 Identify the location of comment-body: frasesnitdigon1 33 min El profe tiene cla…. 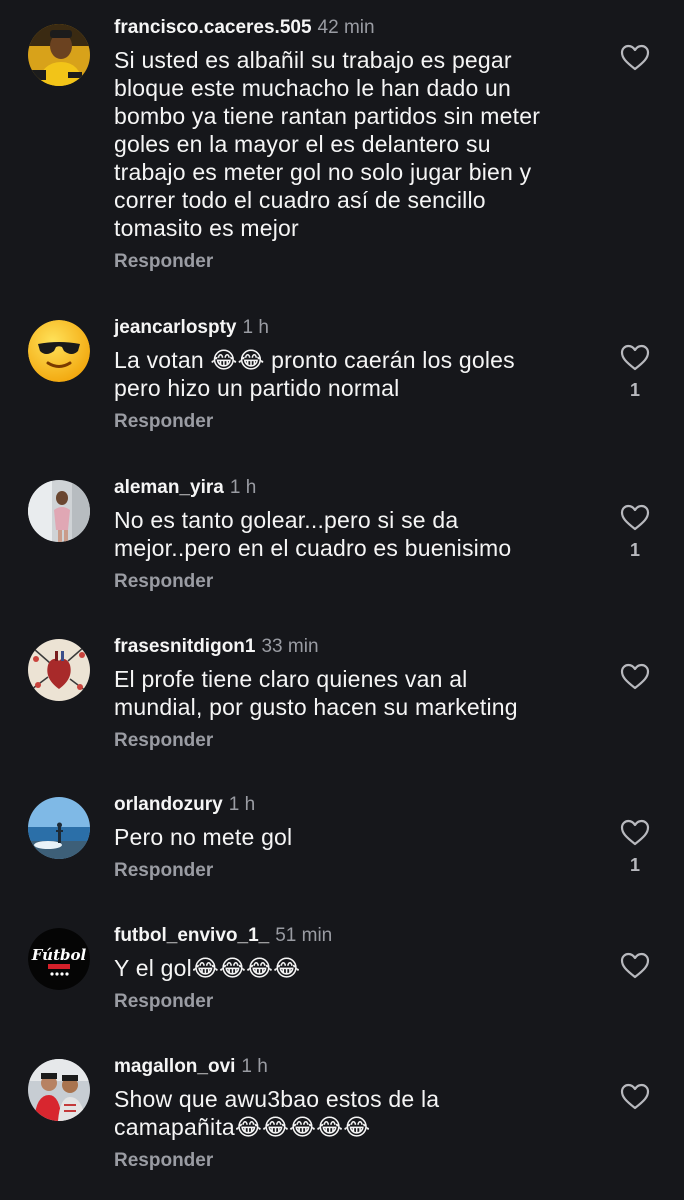
(354, 694).